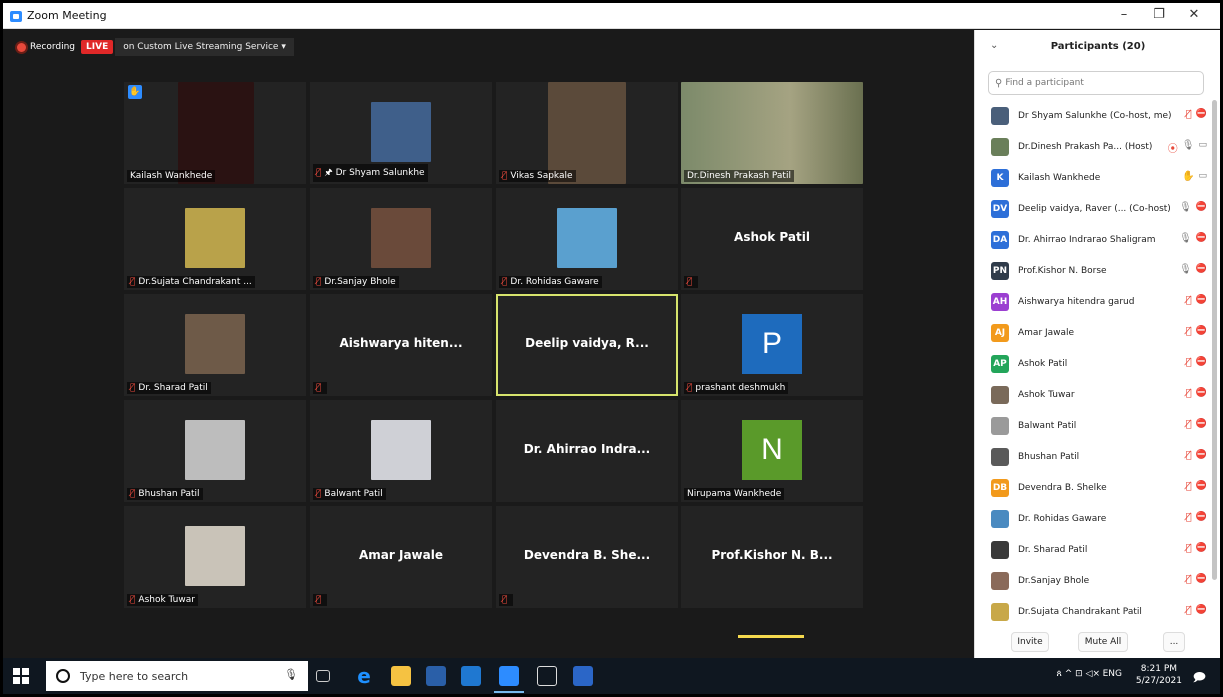 The height and width of the screenshot is (697, 1223). Describe the element at coordinates (509, 676) in the screenshot. I see `zoom-taskbar-icon` at that location.